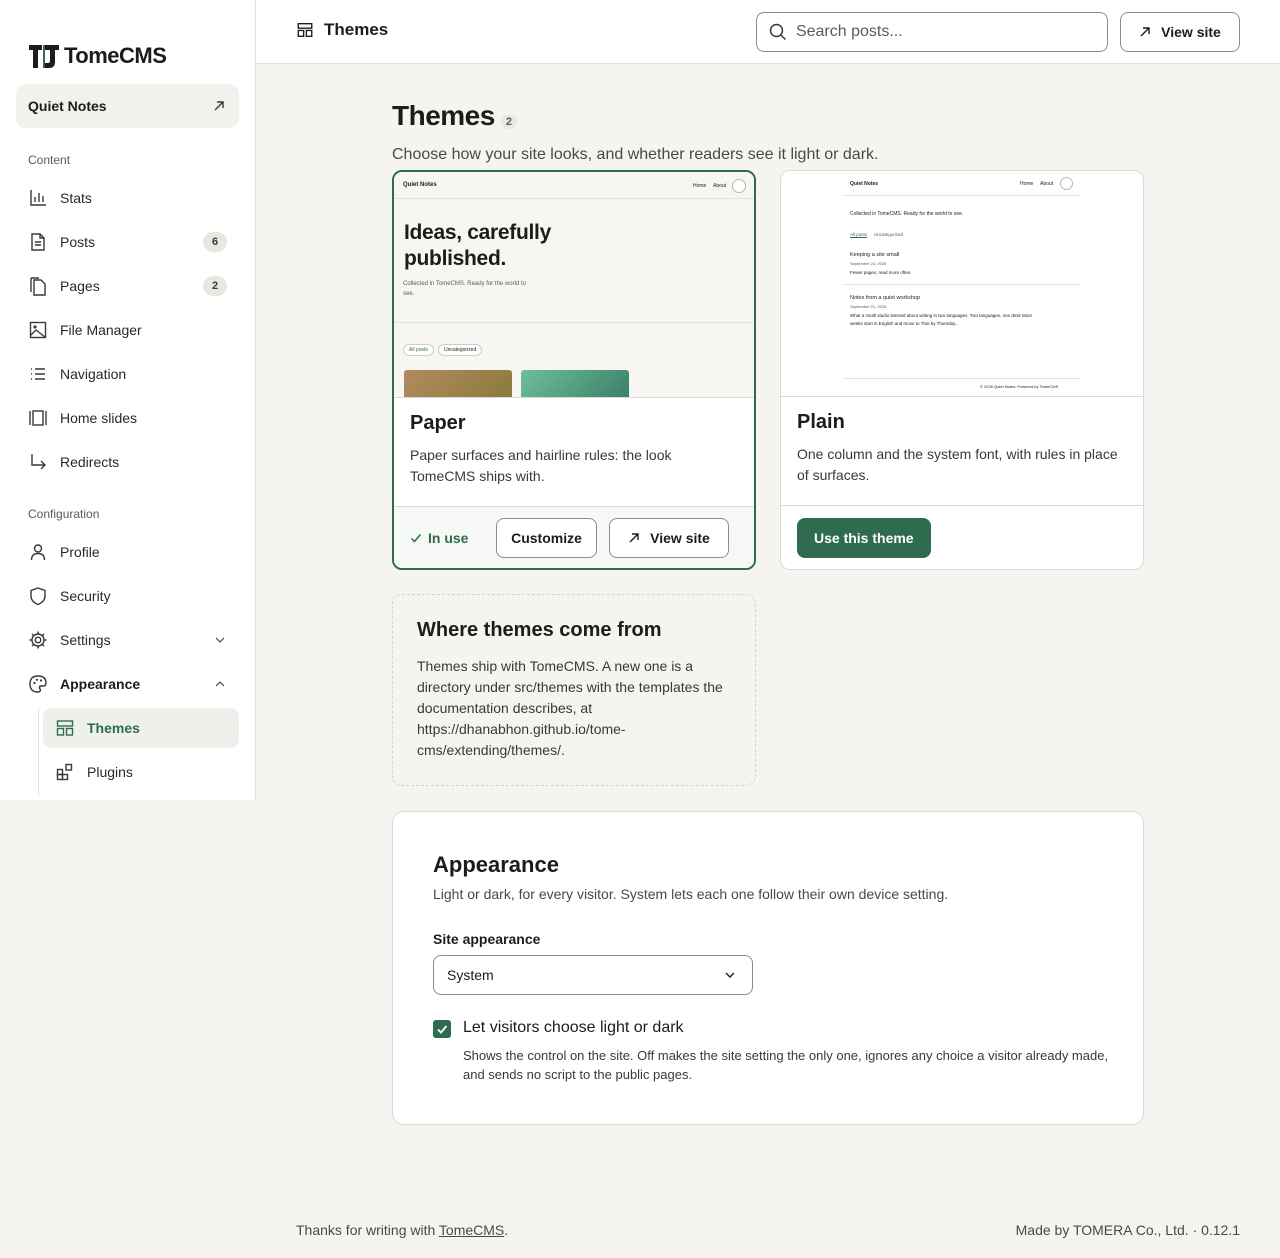  What do you see at coordinates (215, 286) in the screenshot?
I see `pages-count-badge: 2` at bounding box center [215, 286].